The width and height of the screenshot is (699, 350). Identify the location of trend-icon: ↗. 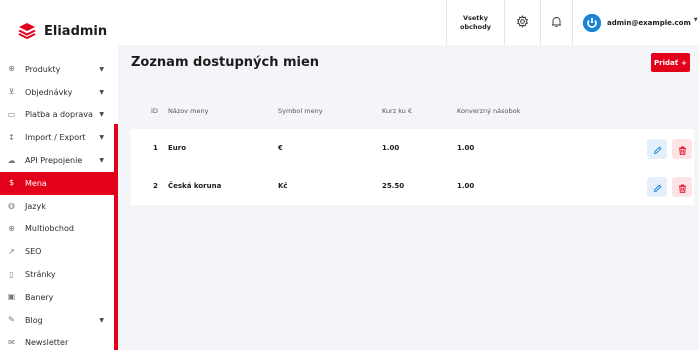
(11, 251).